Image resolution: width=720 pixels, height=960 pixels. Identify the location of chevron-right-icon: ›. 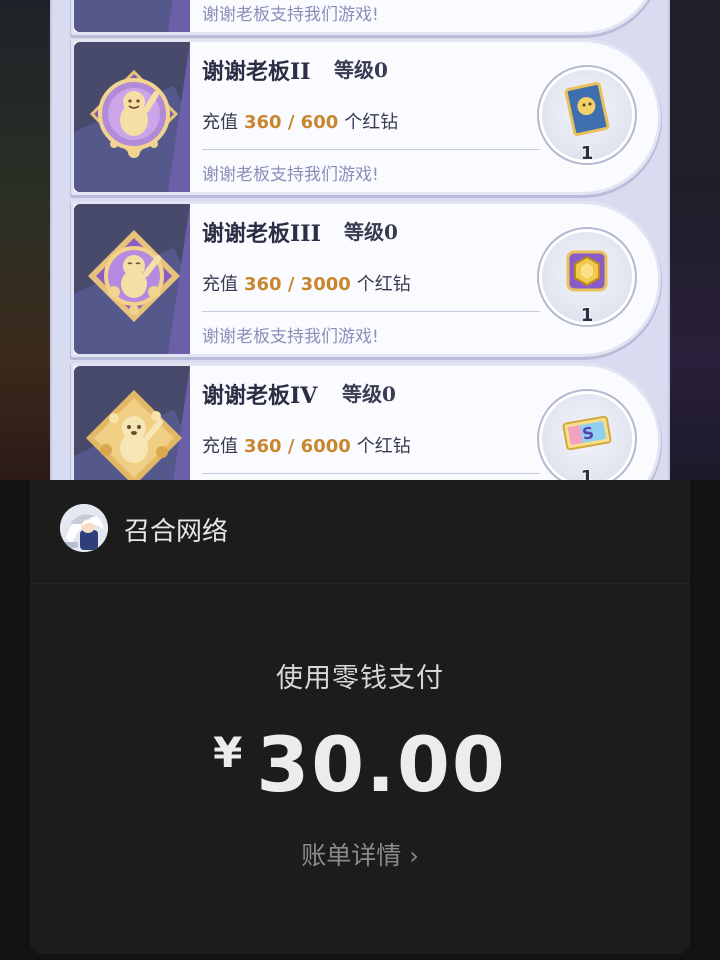
(414, 856).